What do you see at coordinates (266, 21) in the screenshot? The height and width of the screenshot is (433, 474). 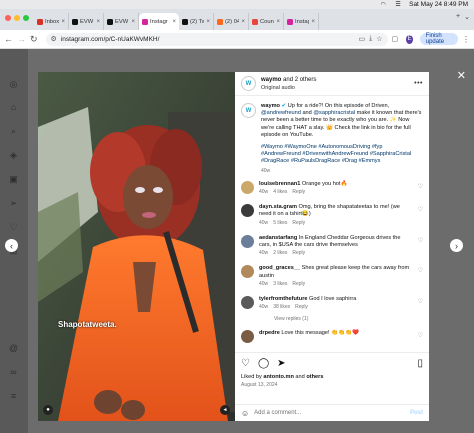 I see `tab-counc: Counc×` at bounding box center [266, 21].